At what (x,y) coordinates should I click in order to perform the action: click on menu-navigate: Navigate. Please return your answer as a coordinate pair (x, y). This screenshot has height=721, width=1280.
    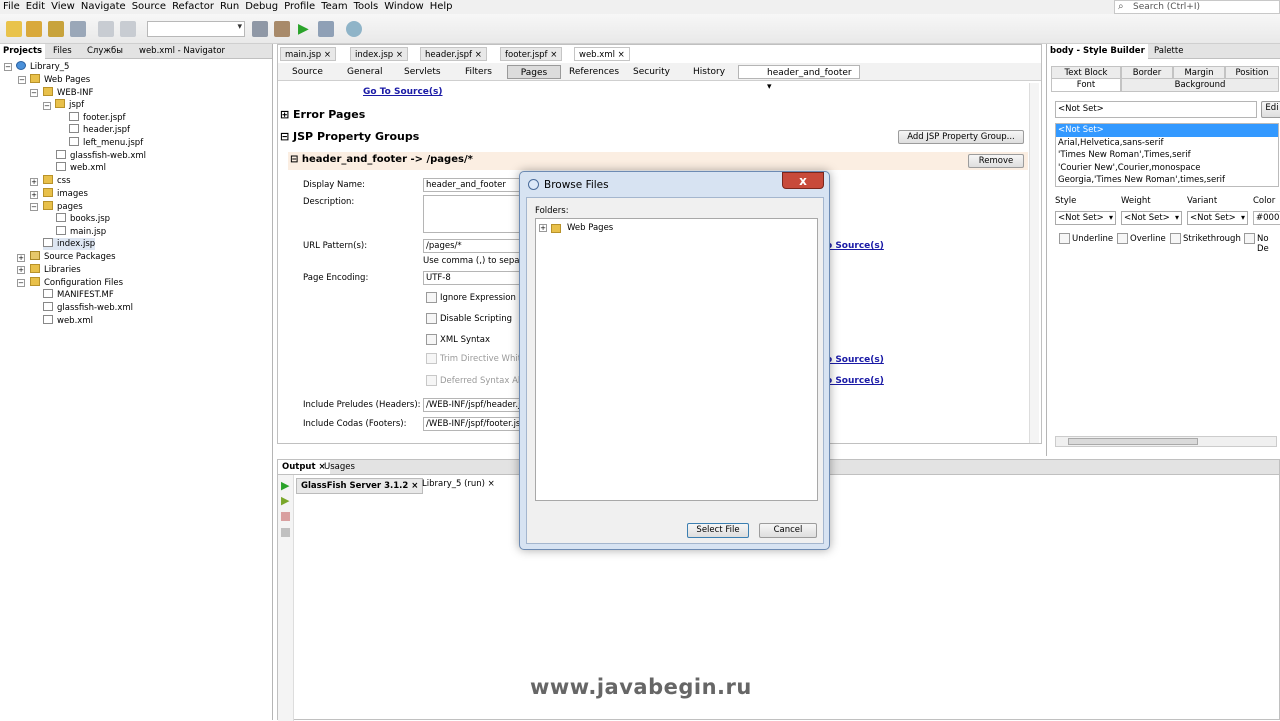
    Looking at the image, I should click on (103, 7).